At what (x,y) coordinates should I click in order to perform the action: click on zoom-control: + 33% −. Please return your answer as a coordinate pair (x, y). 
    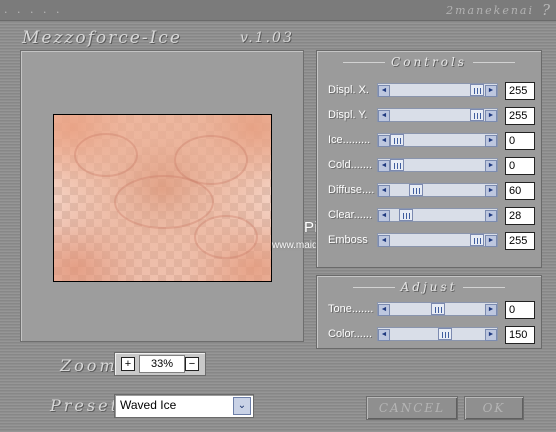
    Looking at the image, I should click on (160, 364).